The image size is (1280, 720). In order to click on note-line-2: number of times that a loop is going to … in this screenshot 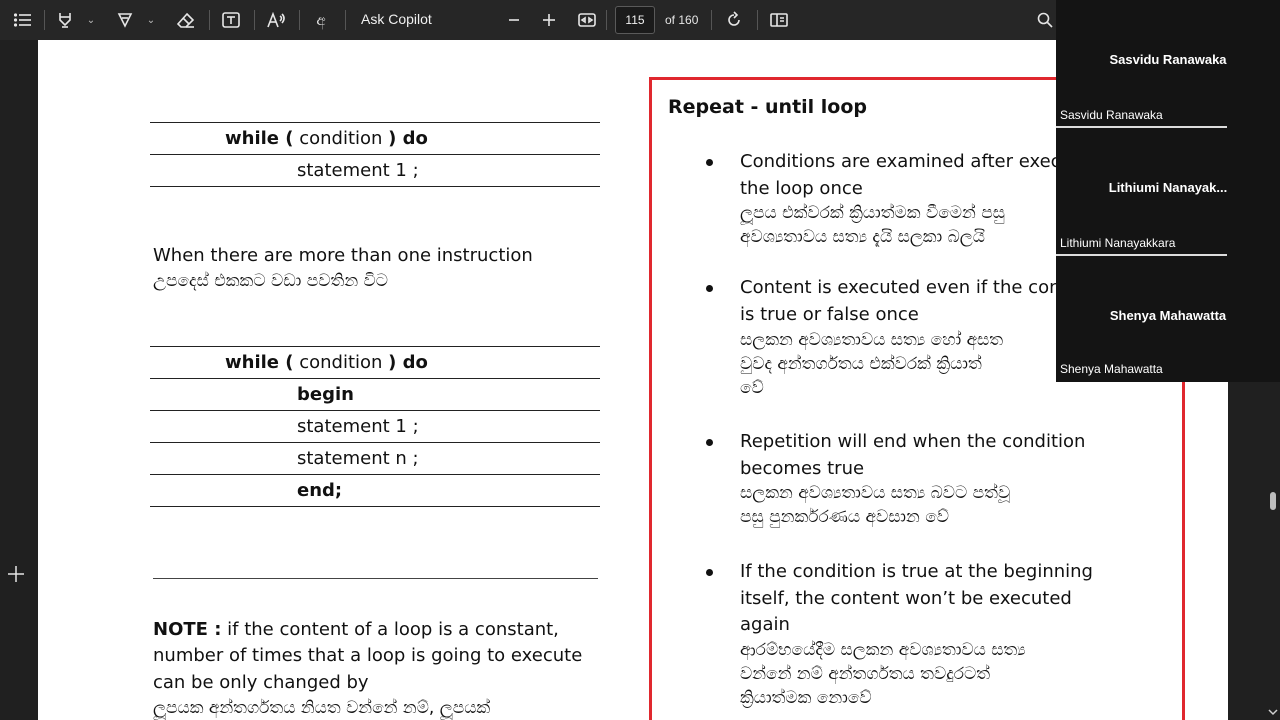, I will do `click(368, 655)`.